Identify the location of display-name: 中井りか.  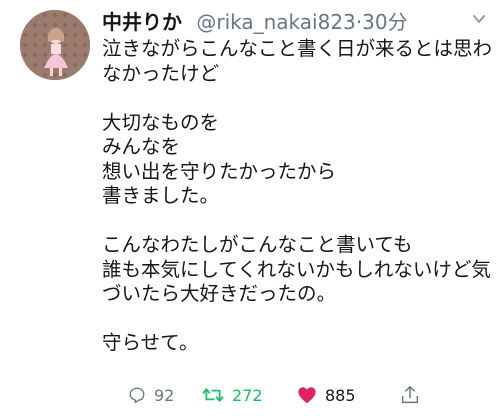
(142, 22).